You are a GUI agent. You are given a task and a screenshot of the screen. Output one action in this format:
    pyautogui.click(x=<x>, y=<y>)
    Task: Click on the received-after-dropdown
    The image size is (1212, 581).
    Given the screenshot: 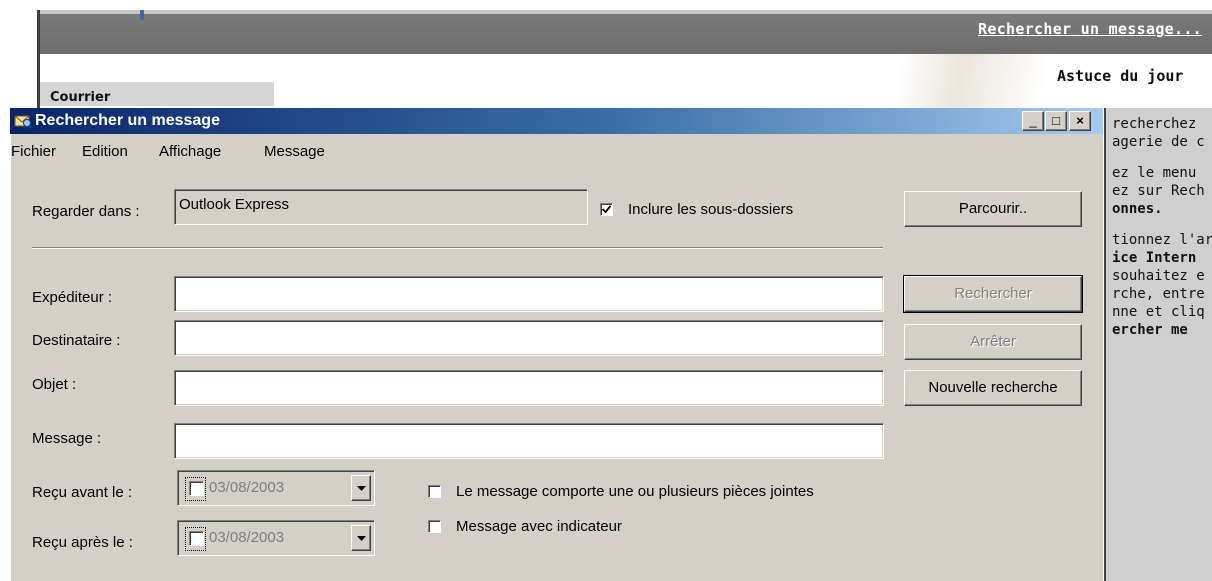 What is the action you would take?
    pyautogui.click(x=361, y=538)
    